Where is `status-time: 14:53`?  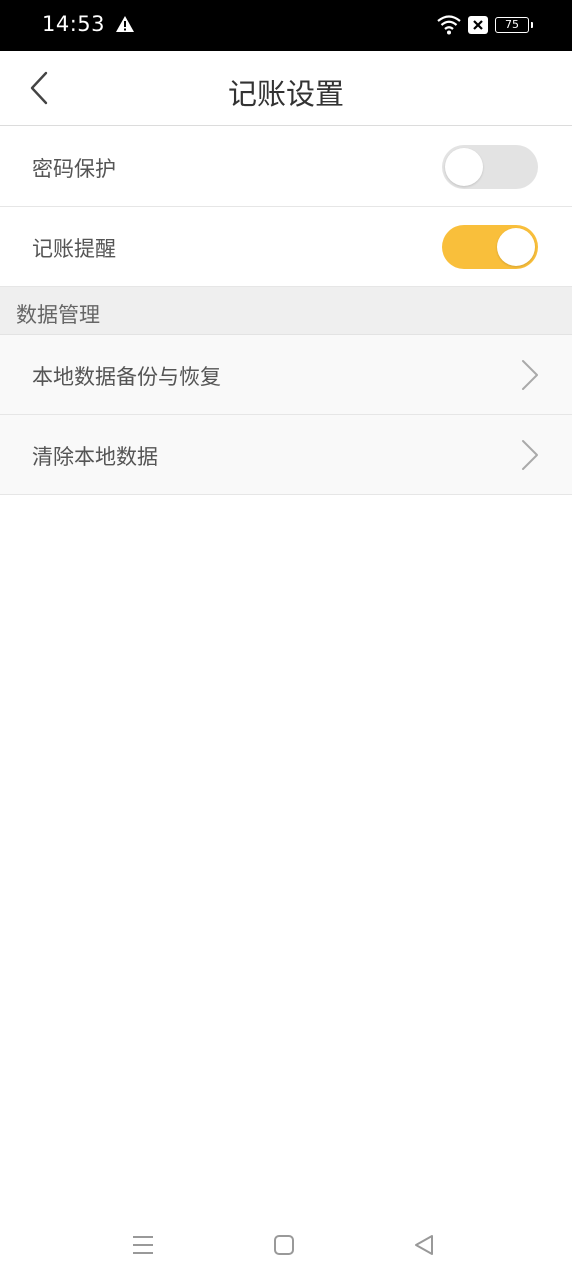 status-time: 14:53 is located at coordinates (74, 24).